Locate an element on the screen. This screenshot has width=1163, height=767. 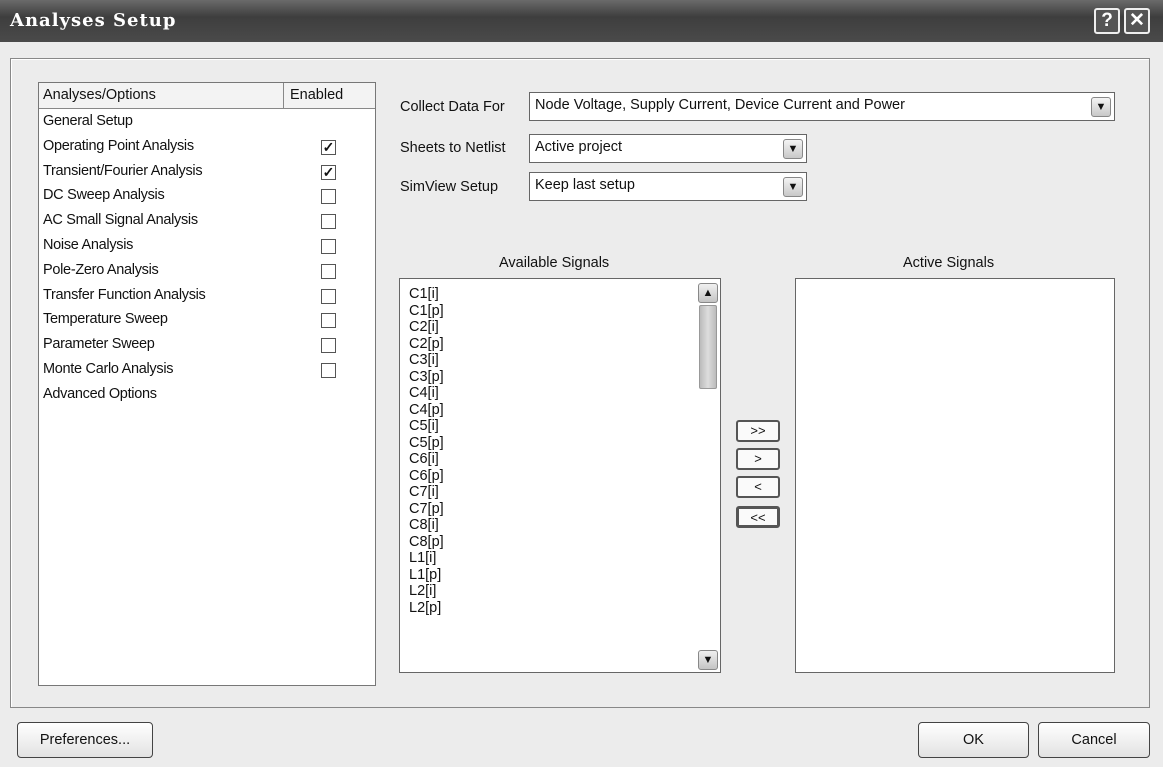
signal-item: C5[i] is located at coordinates (424, 426).